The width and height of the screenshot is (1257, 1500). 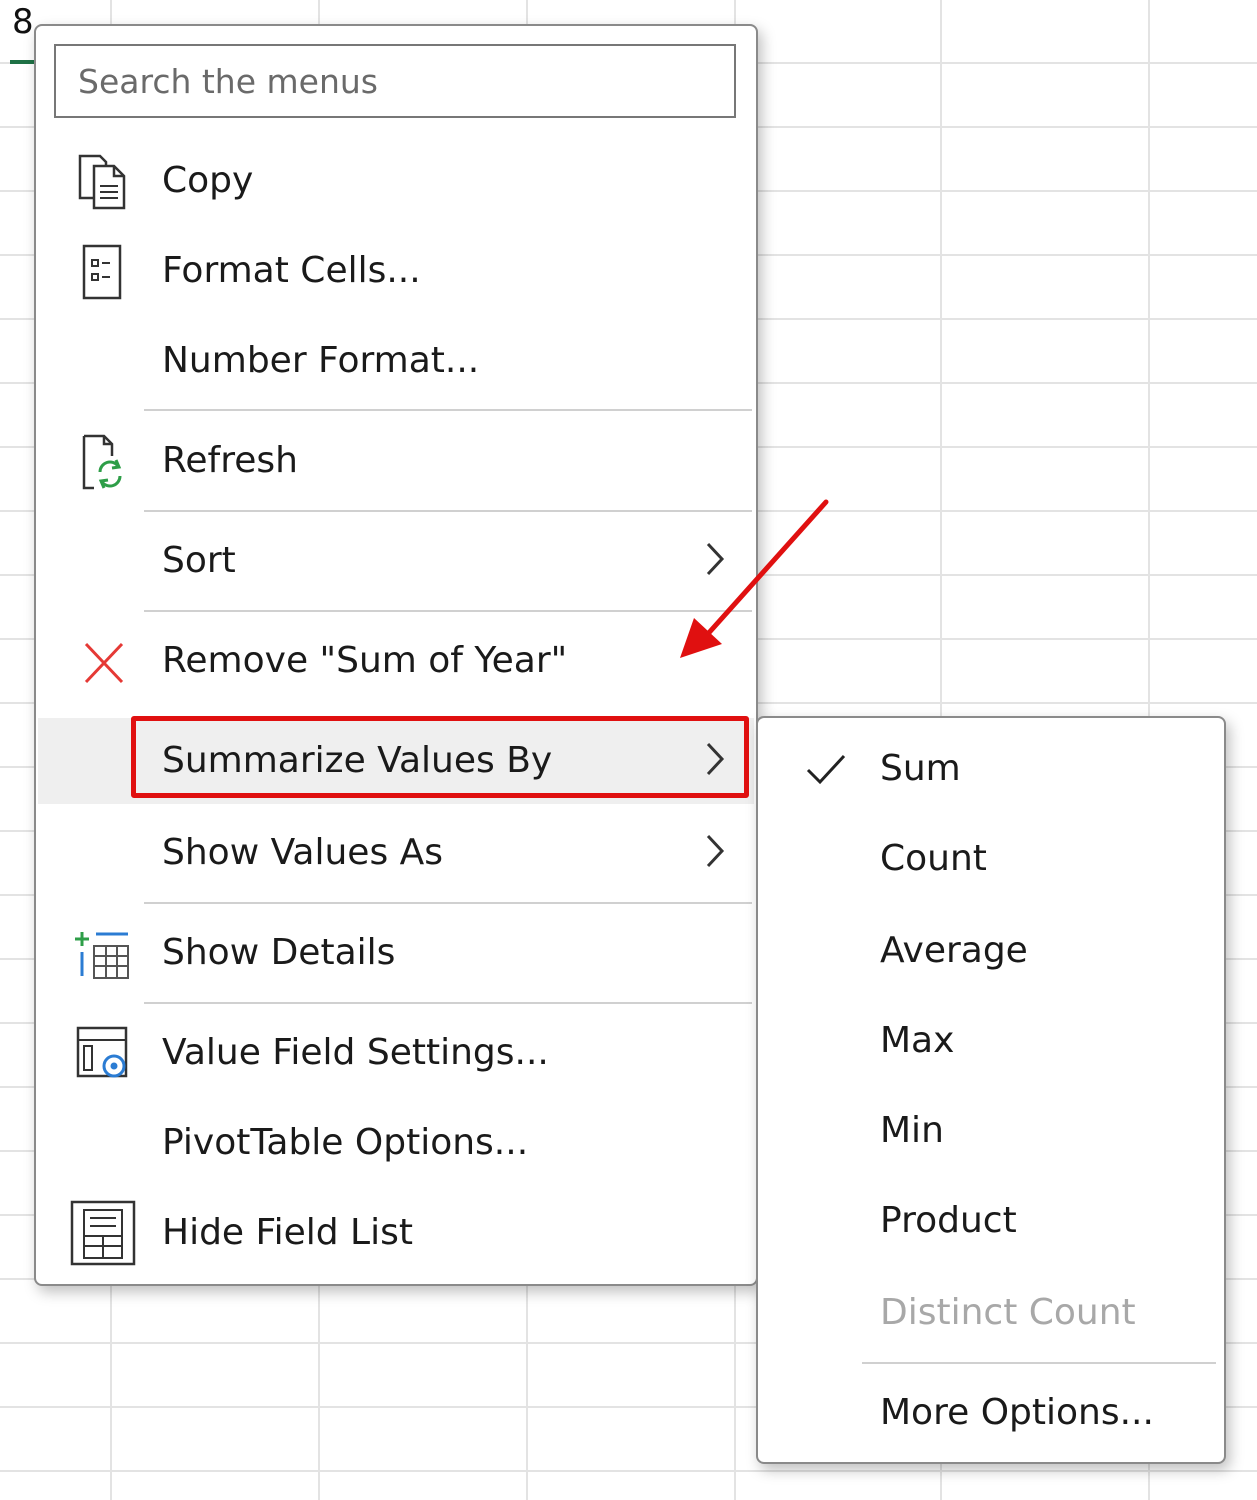 What do you see at coordinates (303, 852) in the screenshot?
I see `menu-item-label: Show Values As` at bounding box center [303, 852].